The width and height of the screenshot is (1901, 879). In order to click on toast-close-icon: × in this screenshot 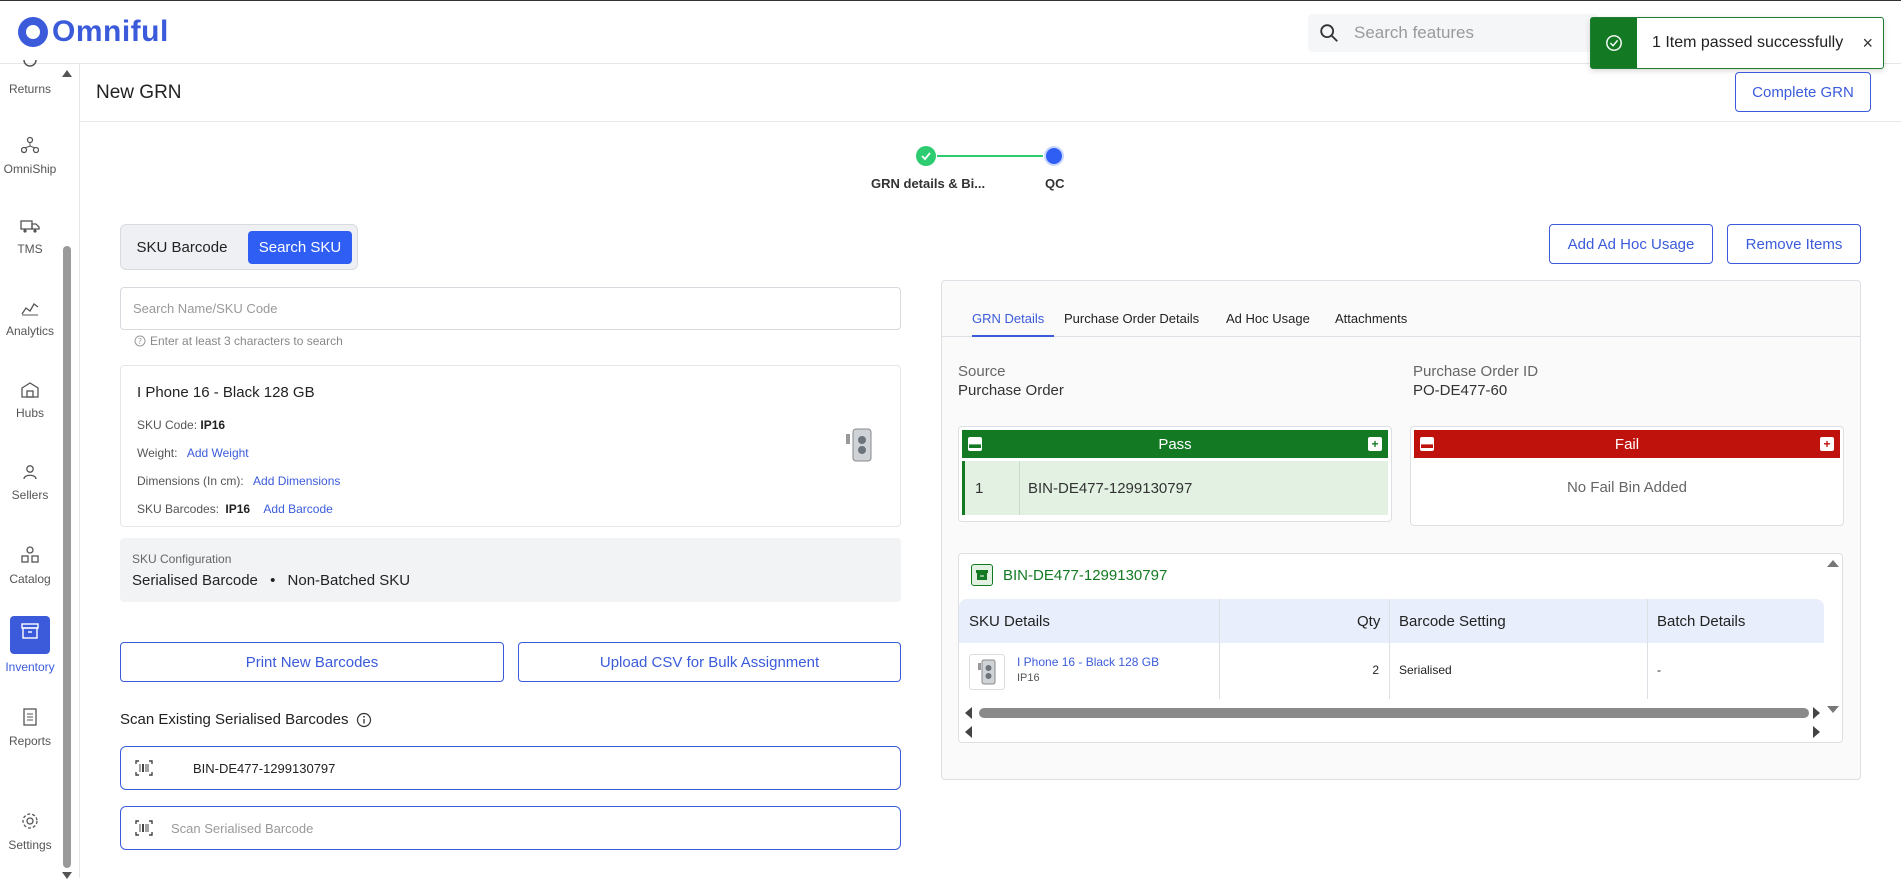, I will do `click(1867, 43)`.